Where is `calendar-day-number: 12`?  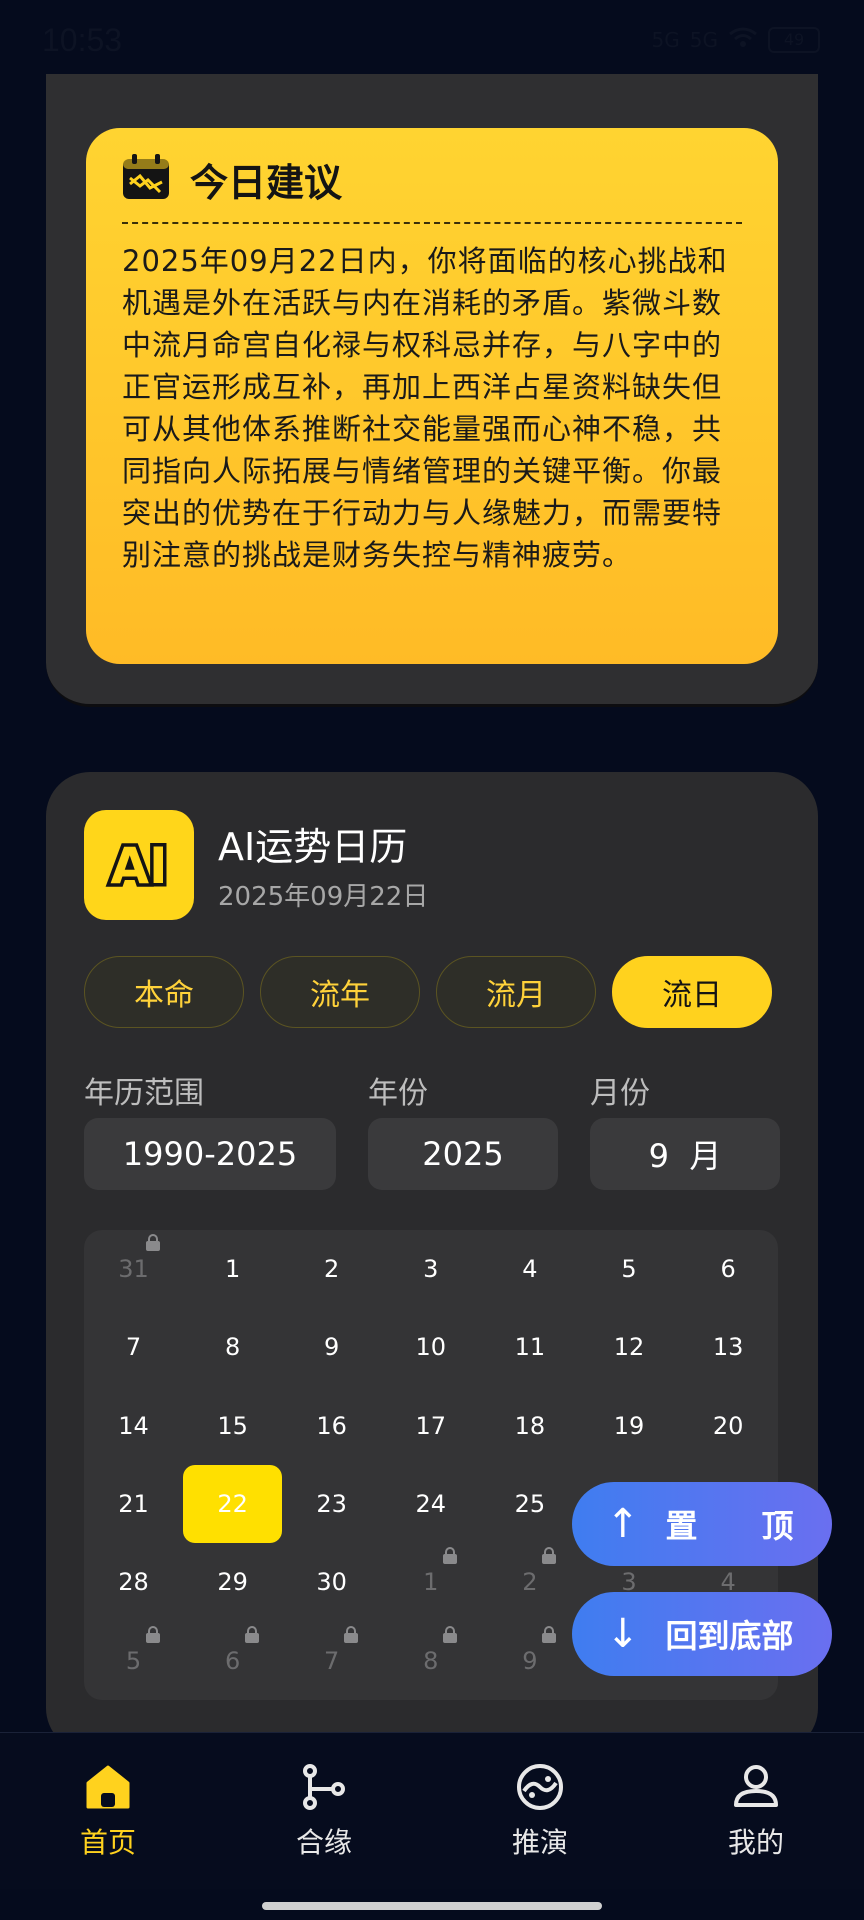
calendar-day-number: 12 is located at coordinates (629, 1347).